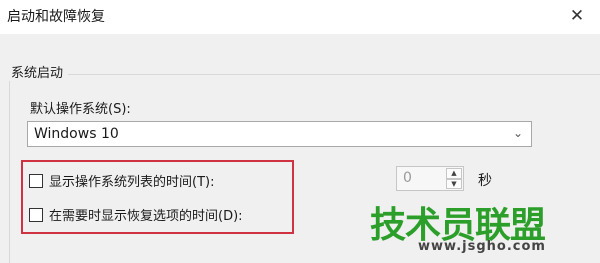 The width and height of the screenshot is (600, 263). Describe the element at coordinates (482, 246) in the screenshot. I see `watermark-url: www.jsgho.com` at that location.